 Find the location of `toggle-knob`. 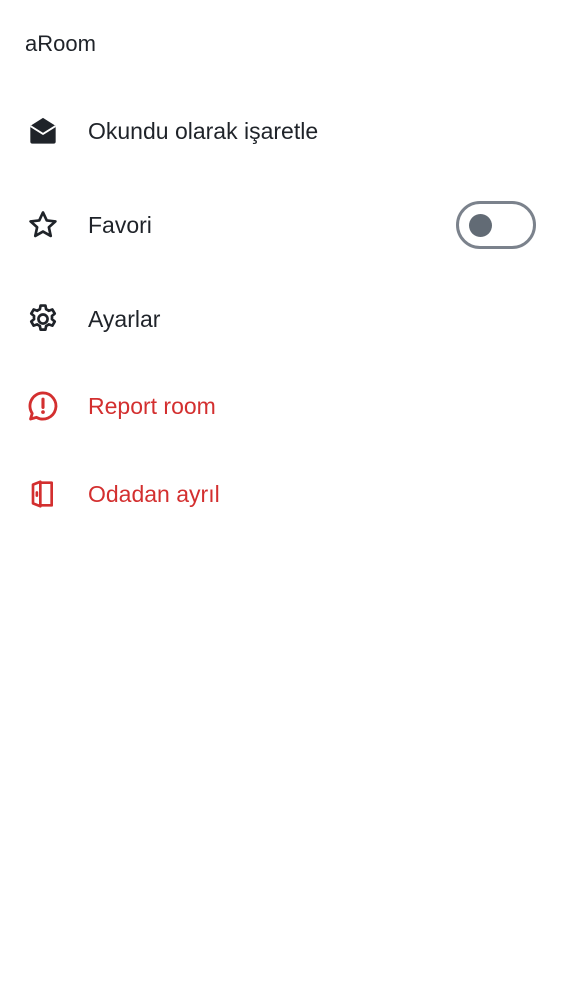

toggle-knob is located at coordinates (480, 225).